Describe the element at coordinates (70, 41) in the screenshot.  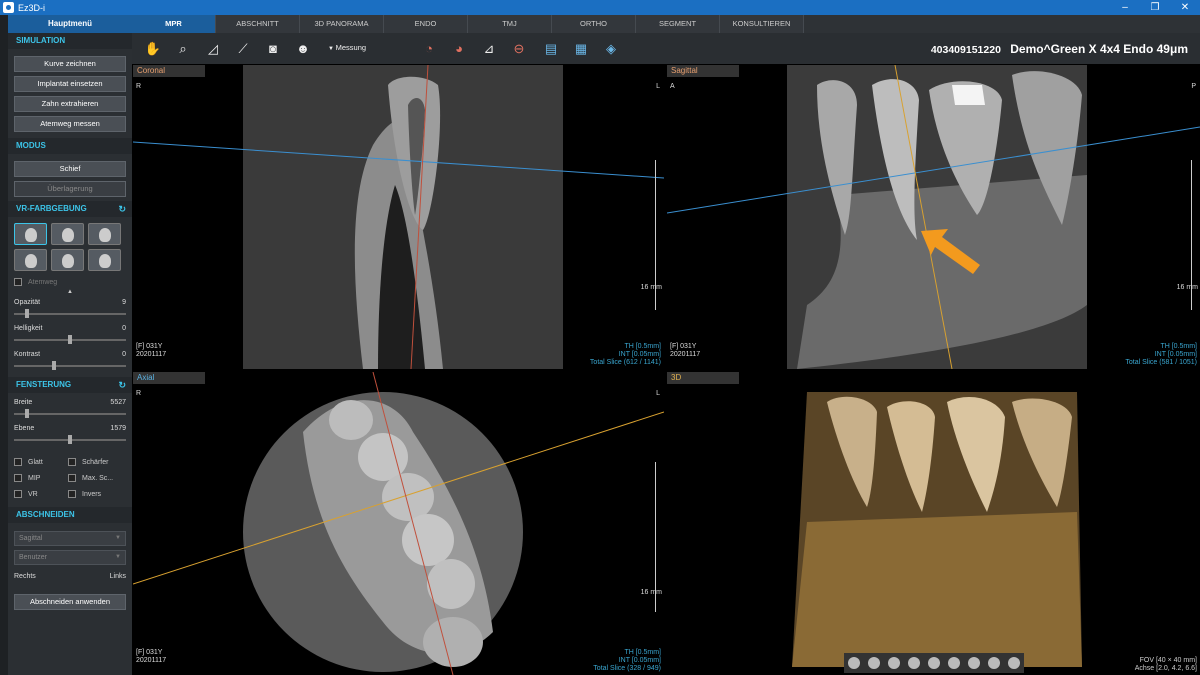
I see `section-simulation: SIMULATION` at that location.